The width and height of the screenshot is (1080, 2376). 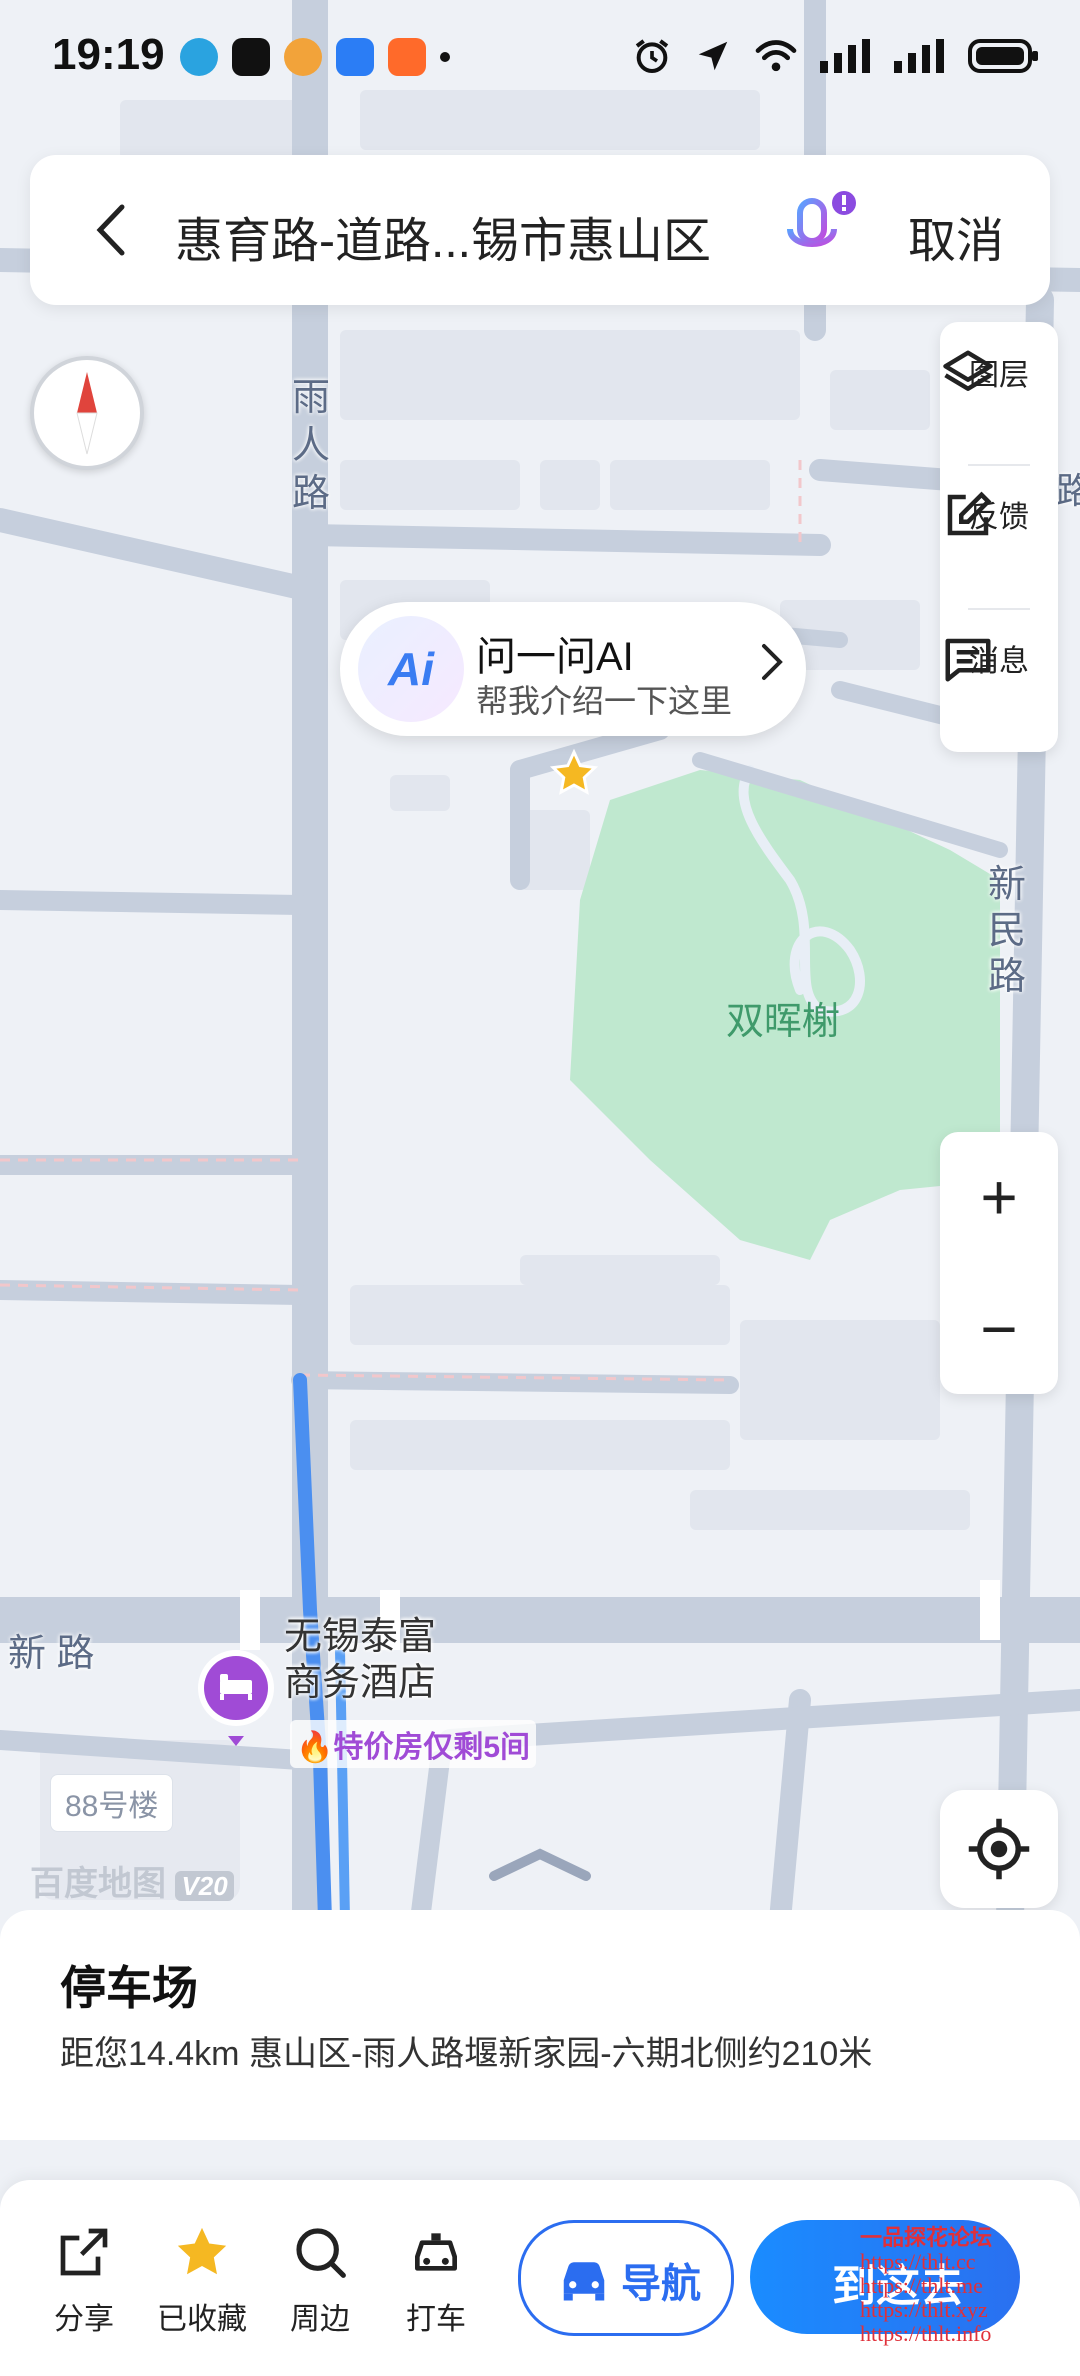 I want to click on alarm-icon, so click(x=652, y=58).